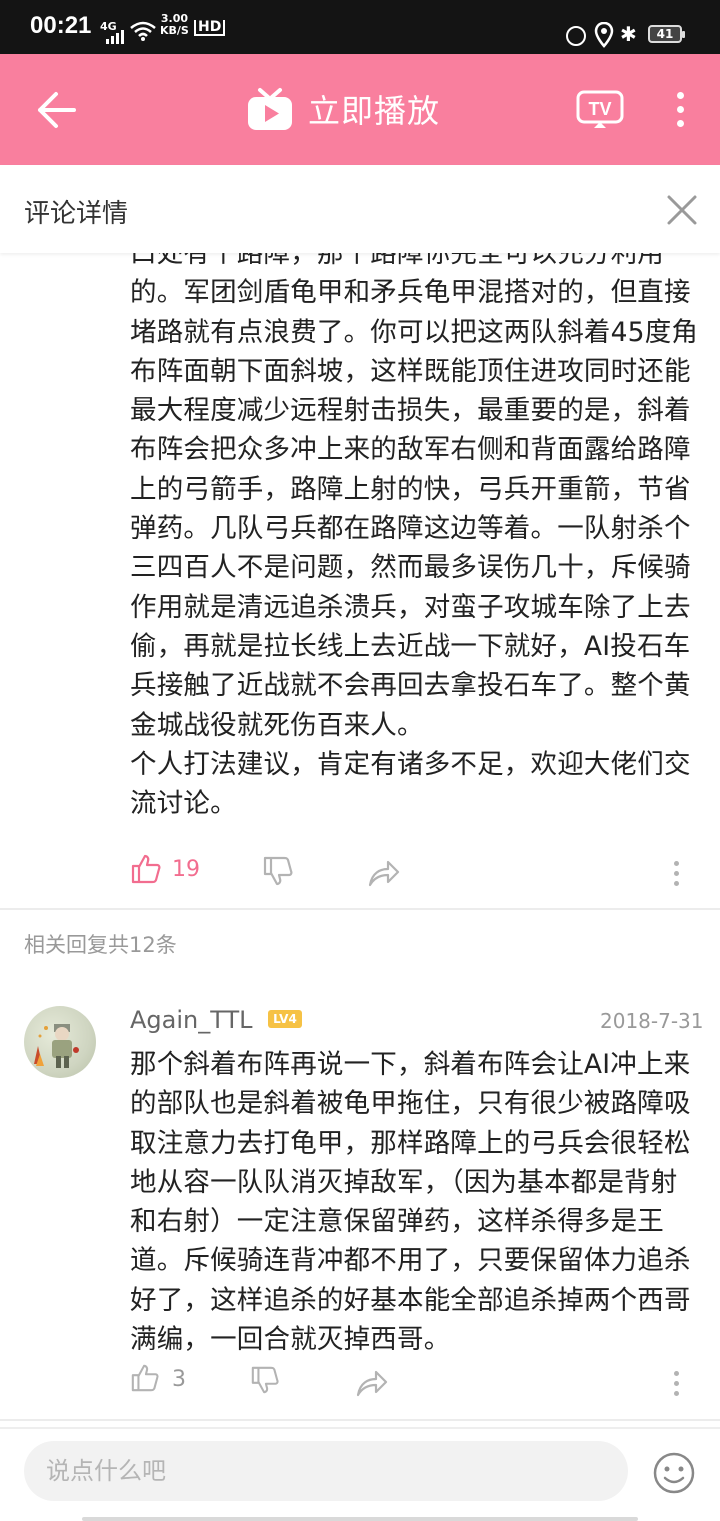  Describe the element at coordinates (360, 874) in the screenshot. I see `main-comment-actions: 19` at that location.